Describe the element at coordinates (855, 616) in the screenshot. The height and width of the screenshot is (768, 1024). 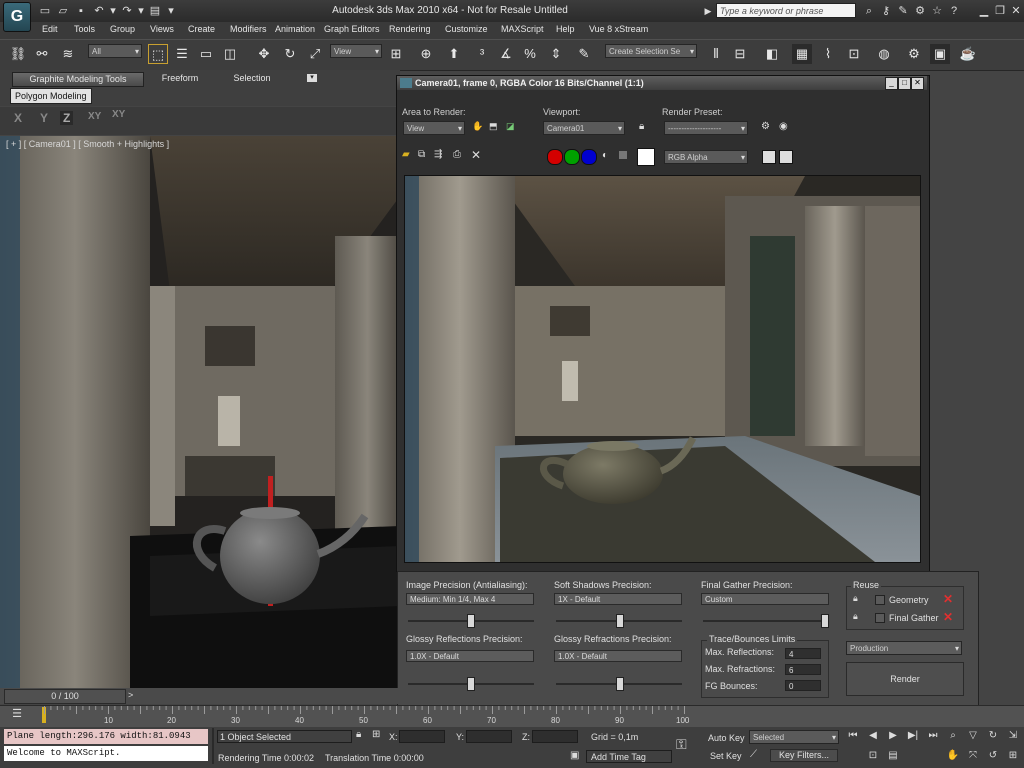
I see `final-gather-lock-icon: 🔒︎` at that location.